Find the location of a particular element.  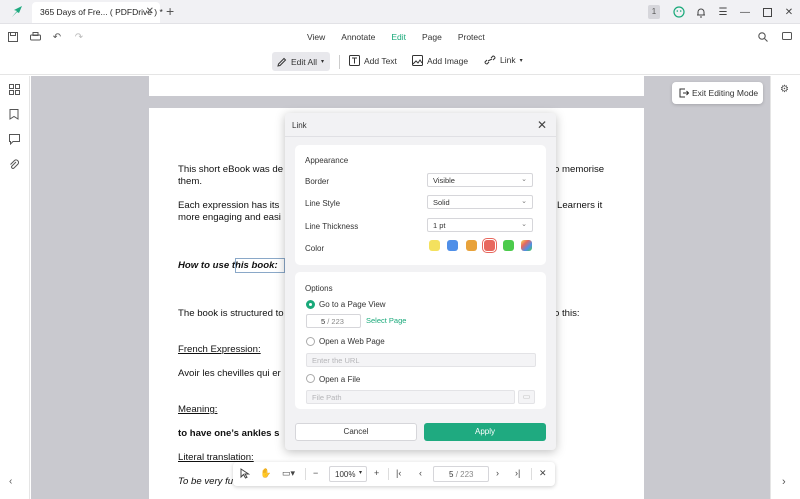

color-swatch-blue is located at coordinates (452, 245).